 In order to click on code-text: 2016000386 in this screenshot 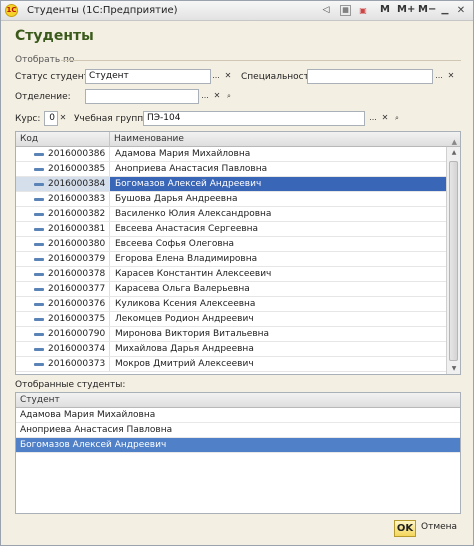, I will do `click(77, 154)`.